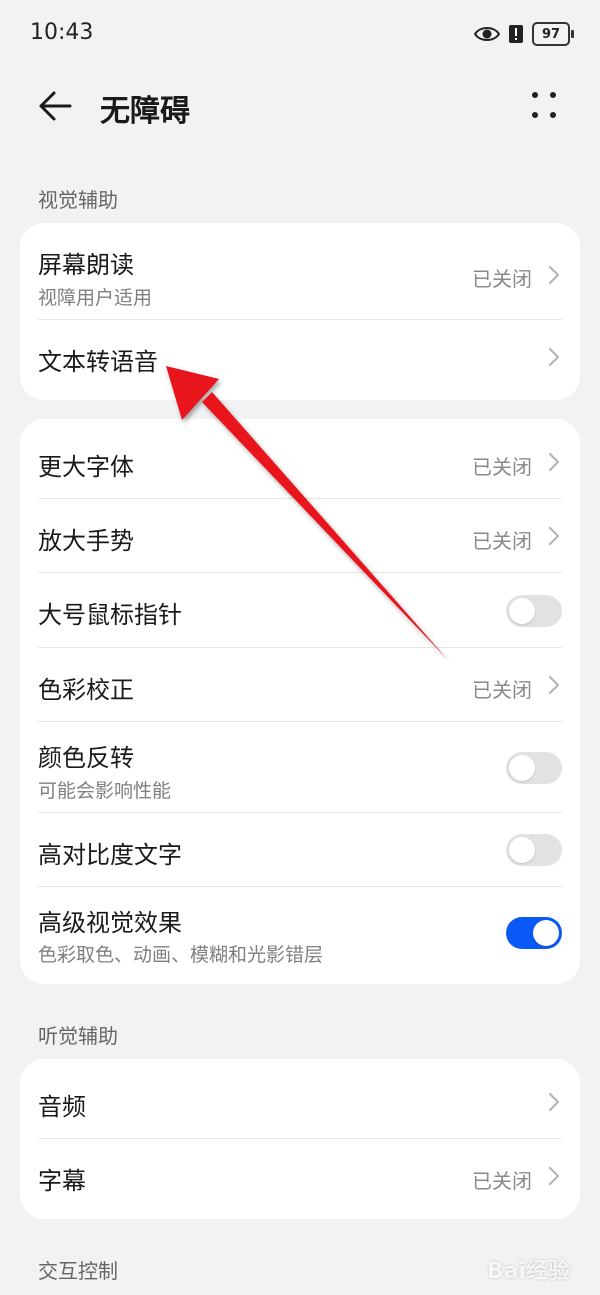 The image size is (600, 1295). I want to click on setting-subtitles: 字幕 已关闭, so click(300, 1179).